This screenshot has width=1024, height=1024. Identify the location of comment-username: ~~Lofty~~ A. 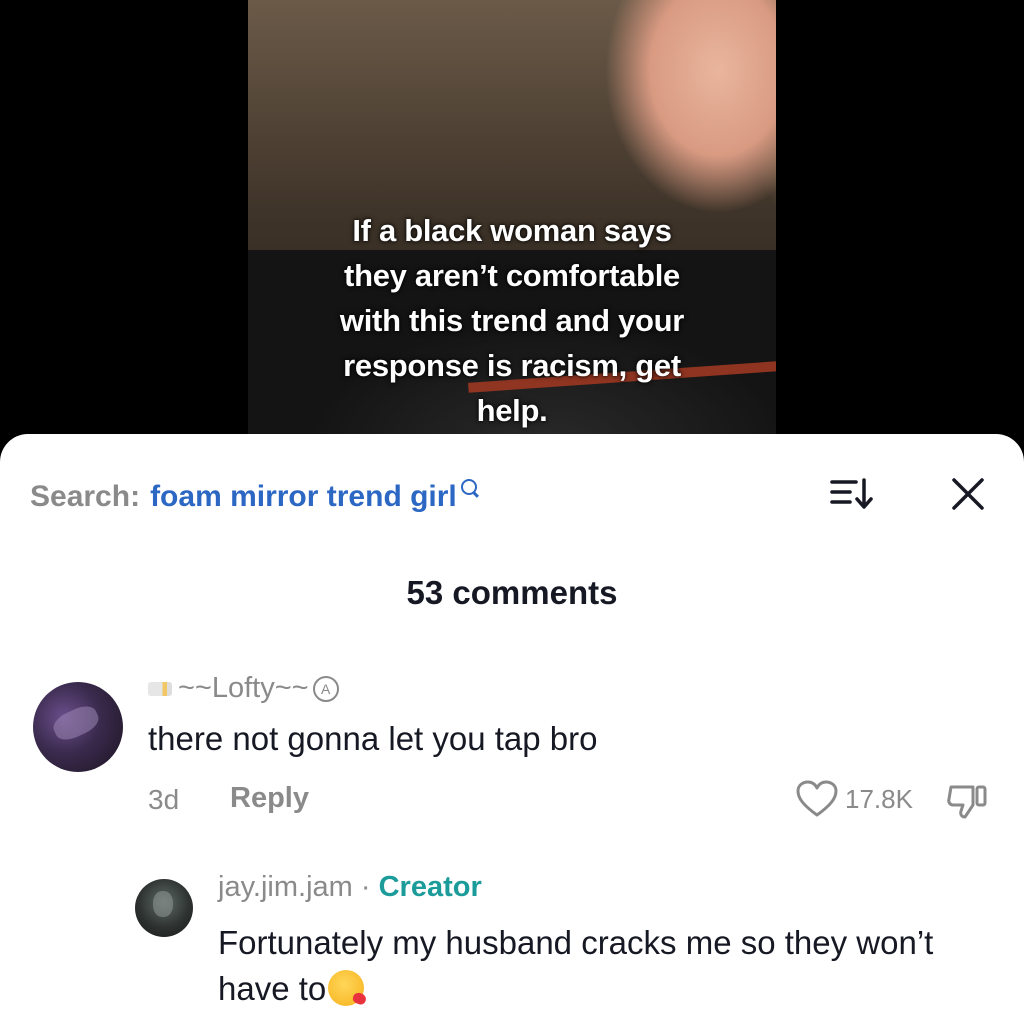
(243, 688).